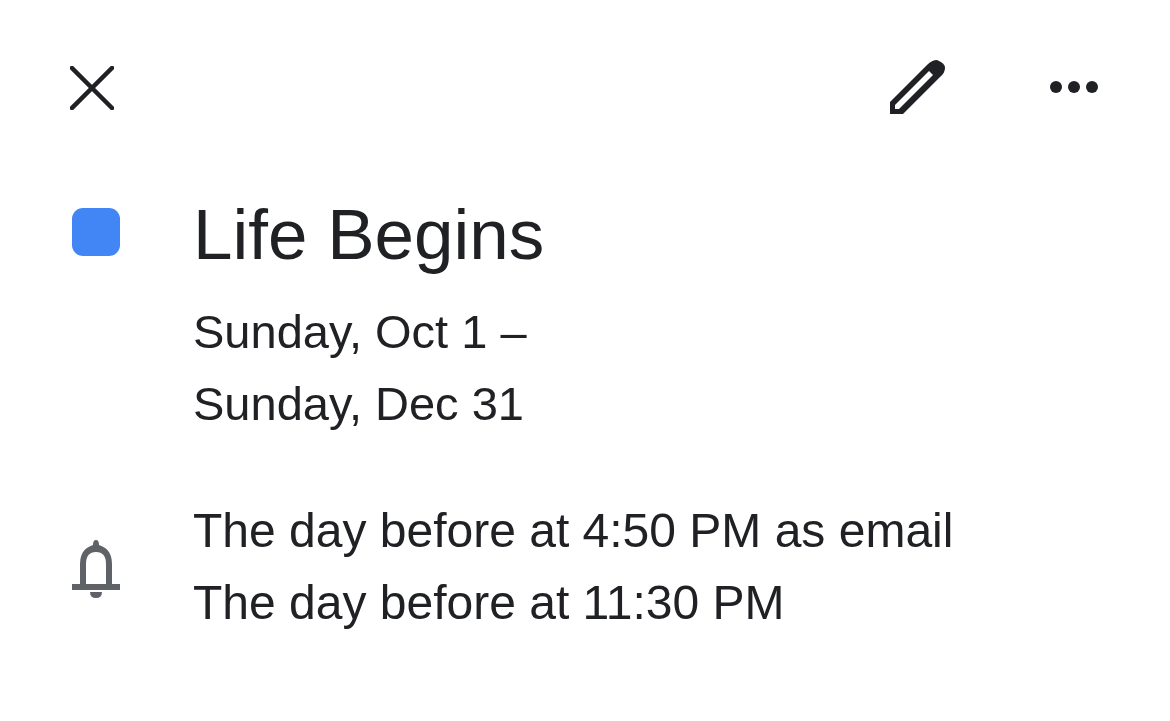 The image size is (1170, 721). I want to click on reminder-text: The day before at 4:50 PM as email, so click(574, 531).